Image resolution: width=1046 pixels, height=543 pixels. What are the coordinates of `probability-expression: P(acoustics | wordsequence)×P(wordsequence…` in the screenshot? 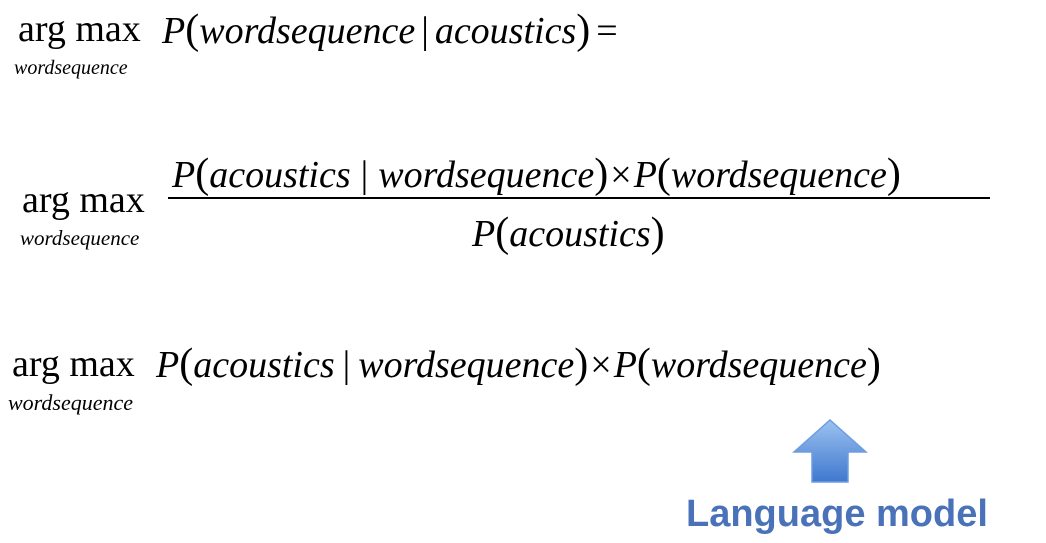 It's located at (518, 364).